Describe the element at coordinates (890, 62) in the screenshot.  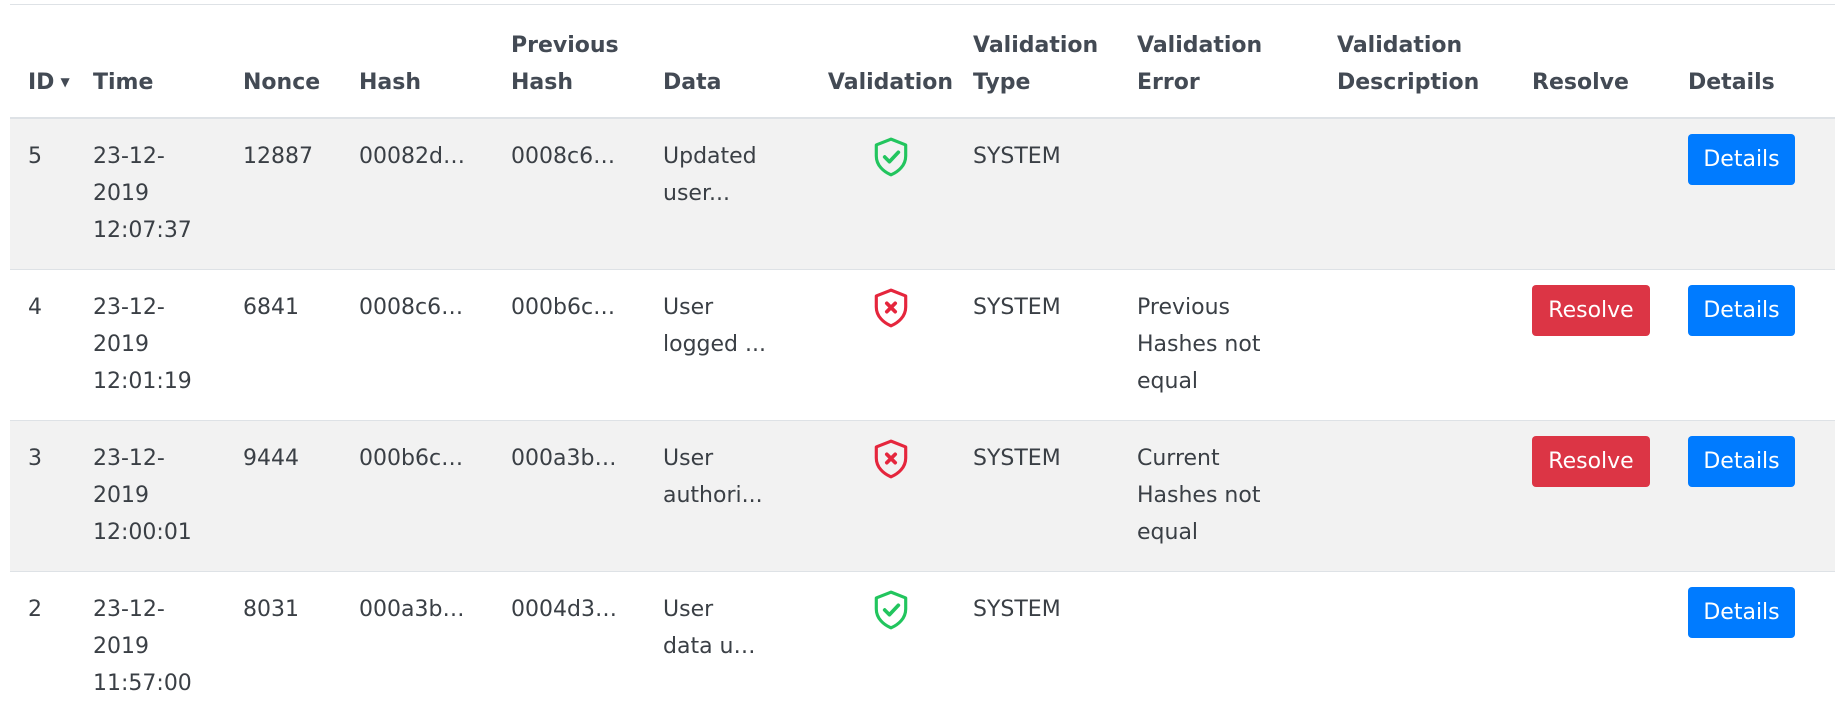
I see `column-header-validation: Validation` at that location.